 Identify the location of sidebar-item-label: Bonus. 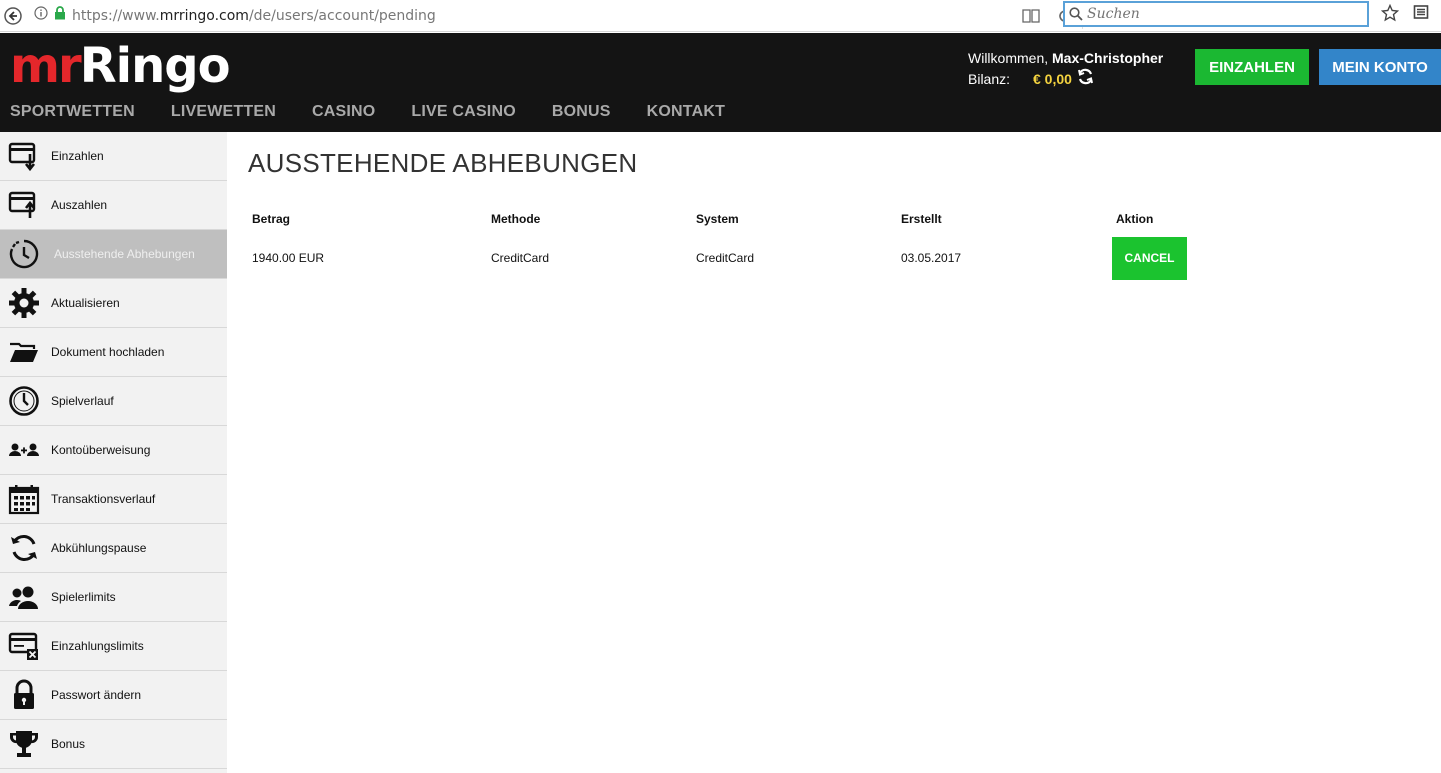
(68, 744).